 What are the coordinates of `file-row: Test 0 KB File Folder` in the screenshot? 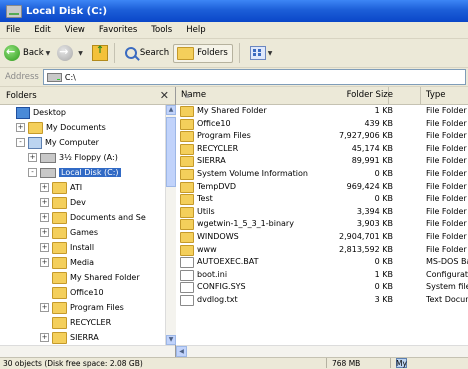 It's located at (322, 199).